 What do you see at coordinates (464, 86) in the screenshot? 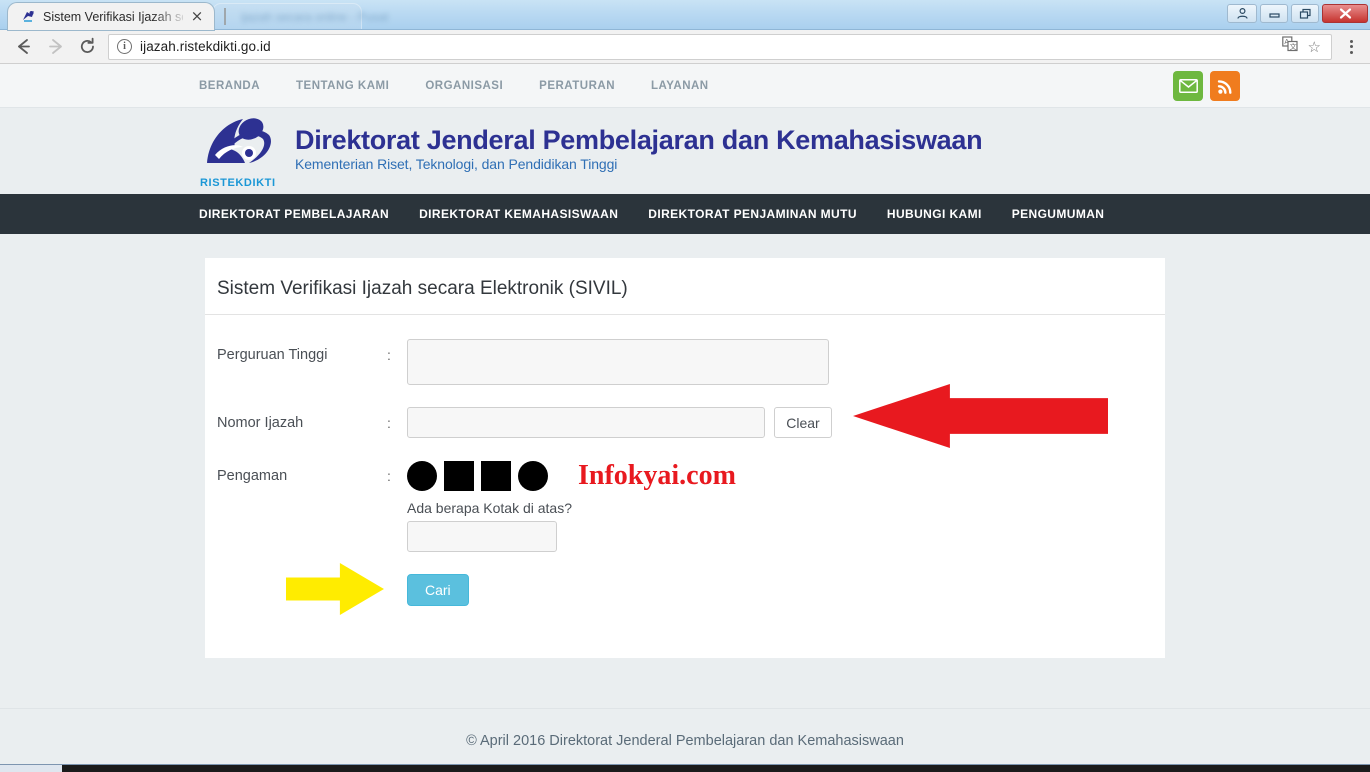
I see `topnav-item-organisasi: ORGANISASI` at bounding box center [464, 86].